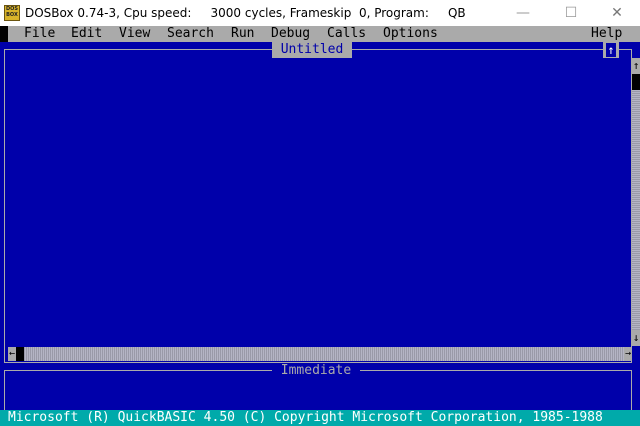  Describe the element at coordinates (190, 34) in the screenshot. I see `menu-search: Search` at that location.